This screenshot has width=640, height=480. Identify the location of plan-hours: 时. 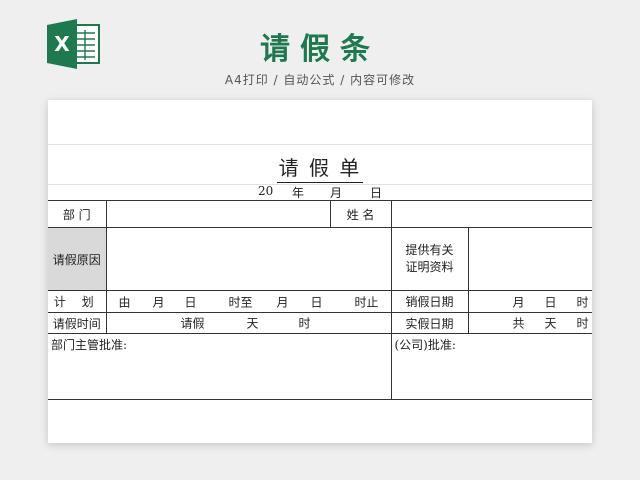
(304, 323).